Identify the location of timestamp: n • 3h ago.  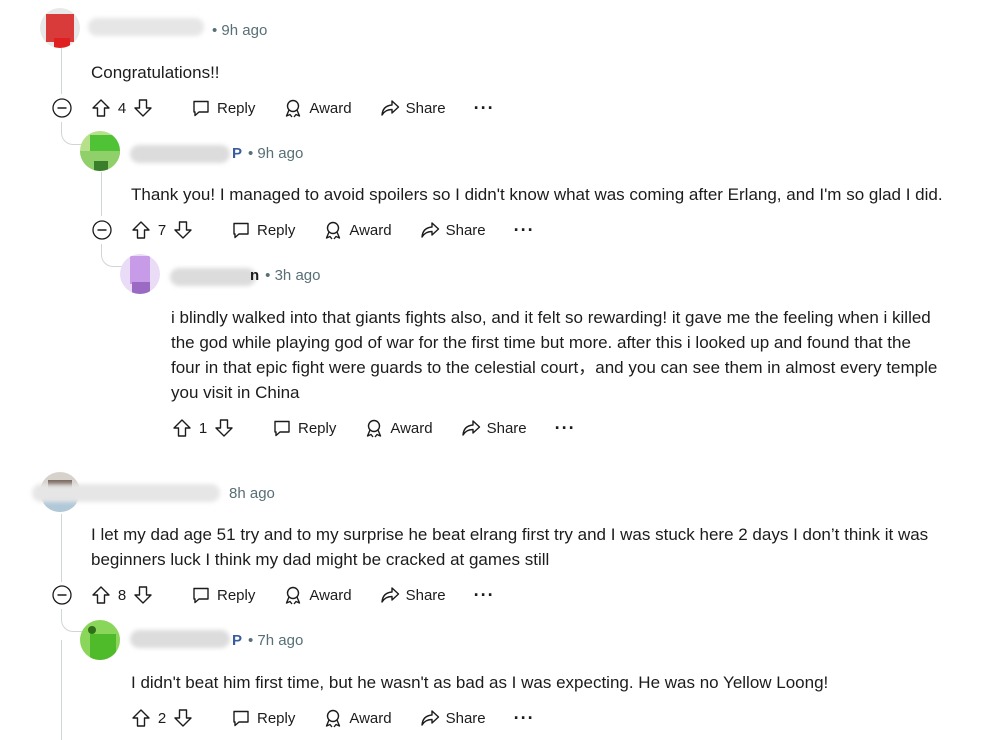
(285, 275).